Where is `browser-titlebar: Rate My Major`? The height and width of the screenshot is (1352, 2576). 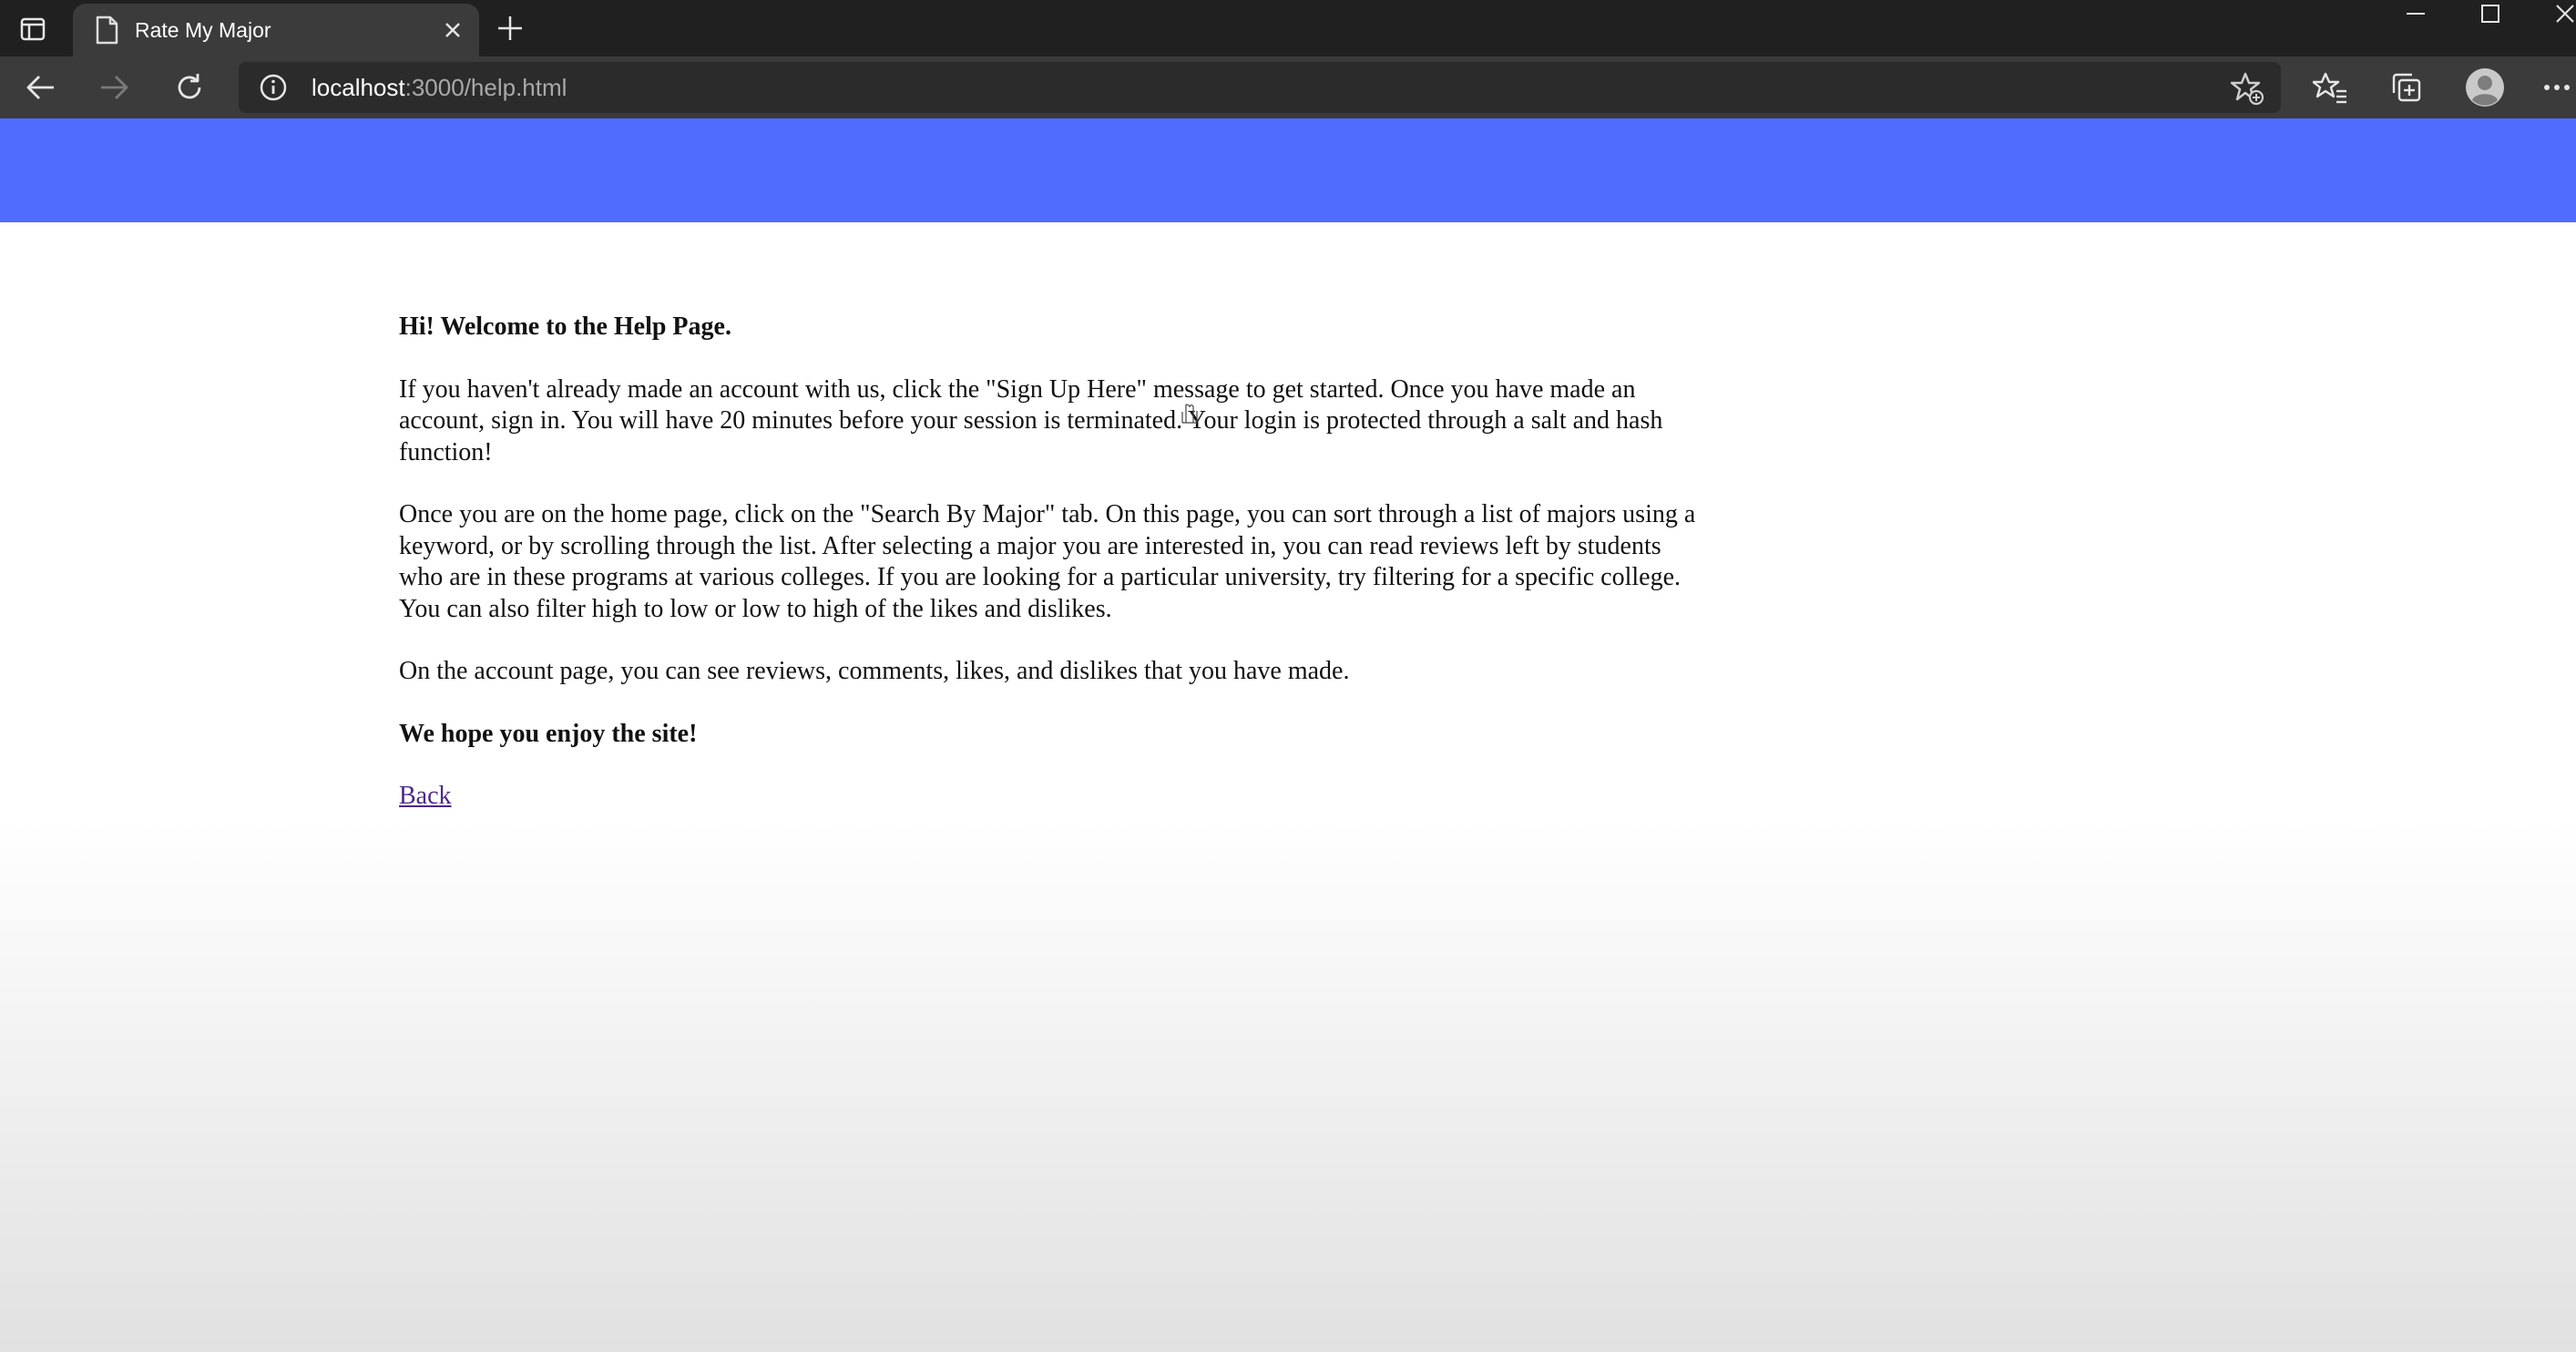
browser-titlebar: Rate My Major is located at coordinates (1288, 28).